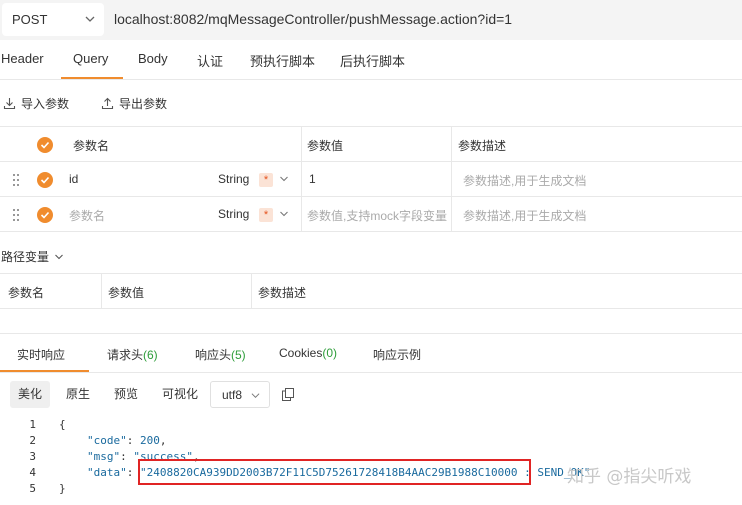 Image resolution: width=742 pixels, height=505 pixels. What do you see at coordinates (62, 488) in the screenshot?
I see `code-line: }` at bounding box center [62, 488].